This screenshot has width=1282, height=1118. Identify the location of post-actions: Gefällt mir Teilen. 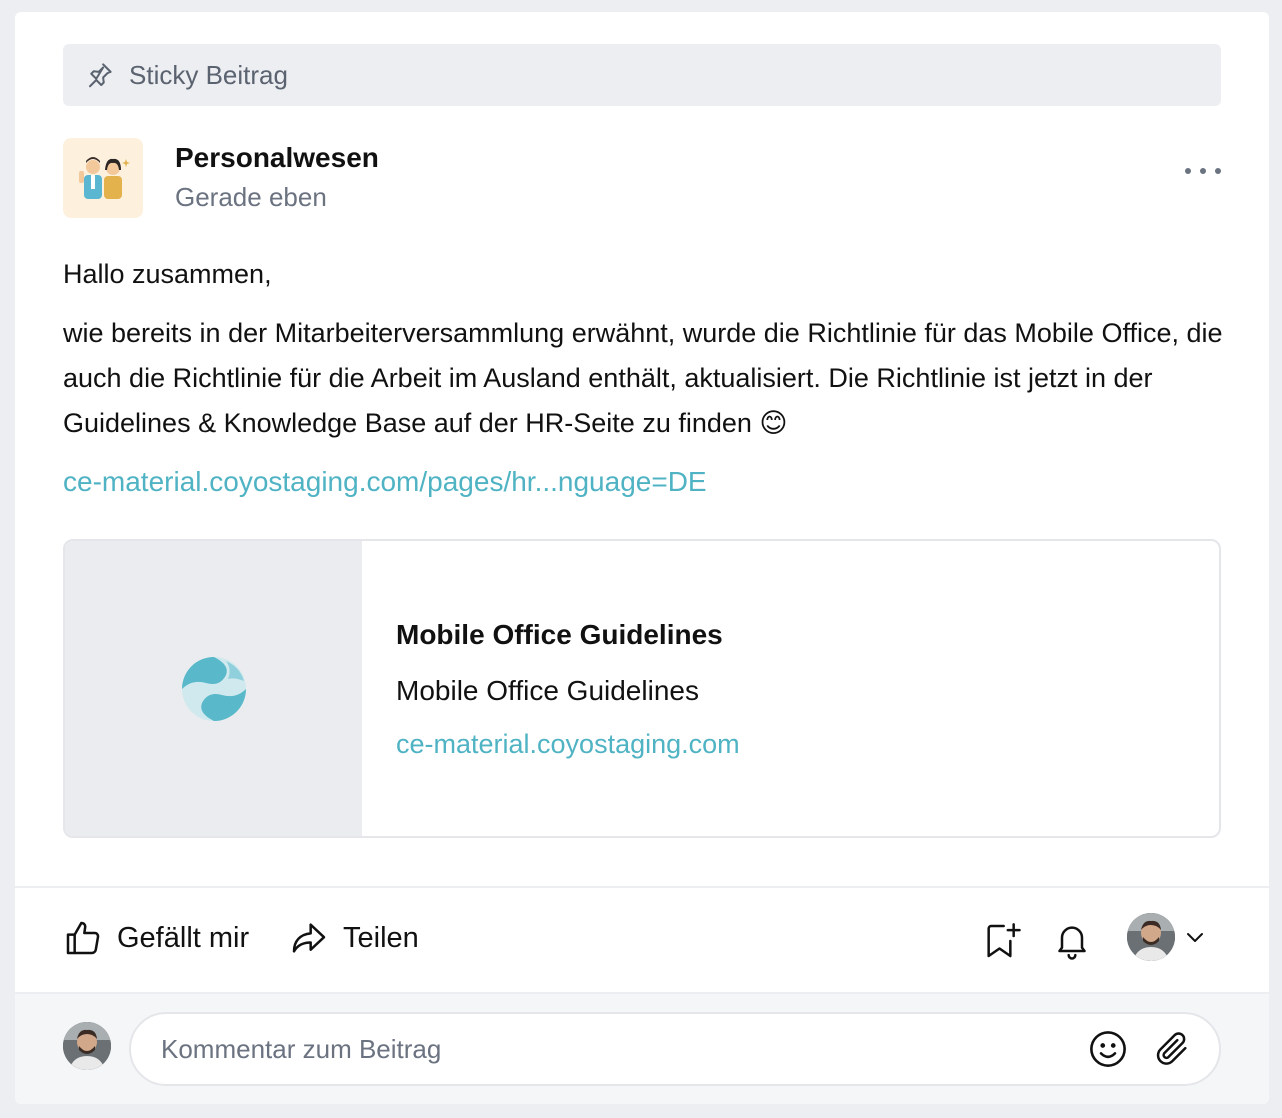
(642, 940).